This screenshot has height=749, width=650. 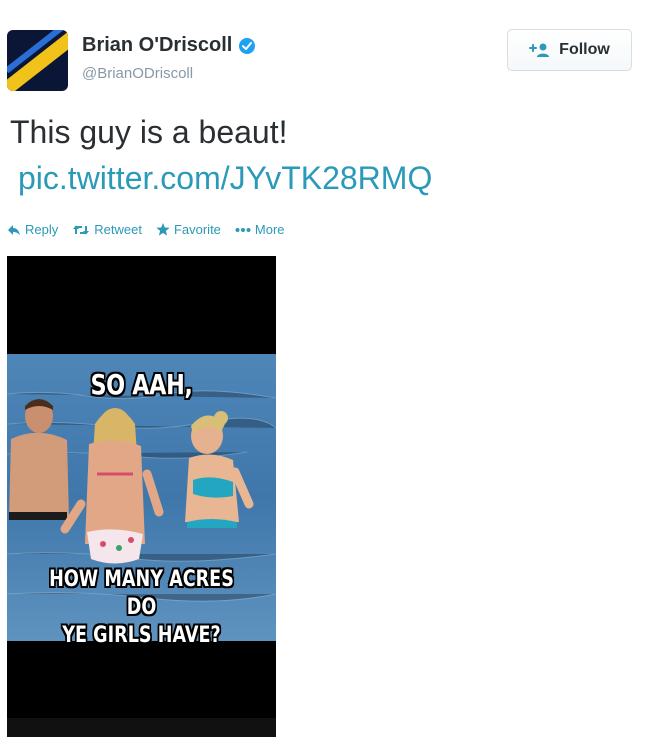 I want to click on media-bottom-bar, so click(x=141, y=727).